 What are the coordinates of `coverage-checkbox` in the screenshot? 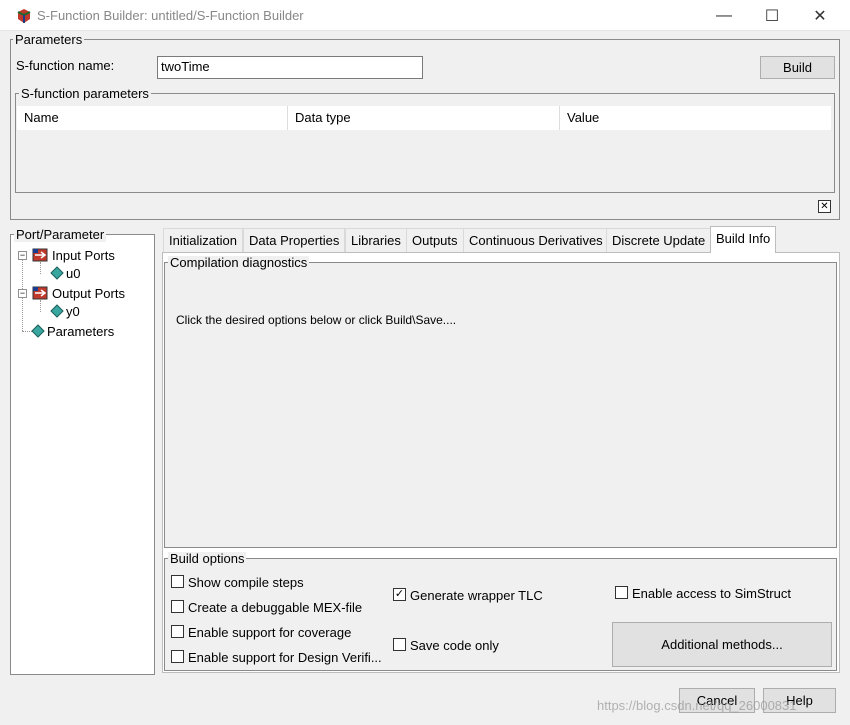 It's located at (177, 631).